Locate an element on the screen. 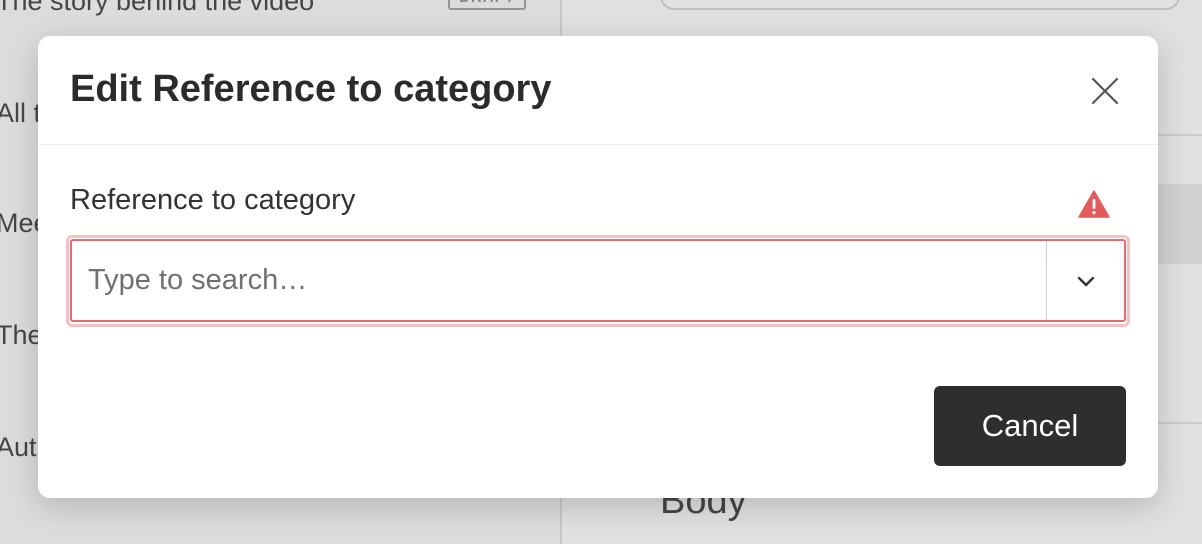 The image size is (1202, 544). dialog-title: Edit Reference to category is located at coordinates (311, 89).